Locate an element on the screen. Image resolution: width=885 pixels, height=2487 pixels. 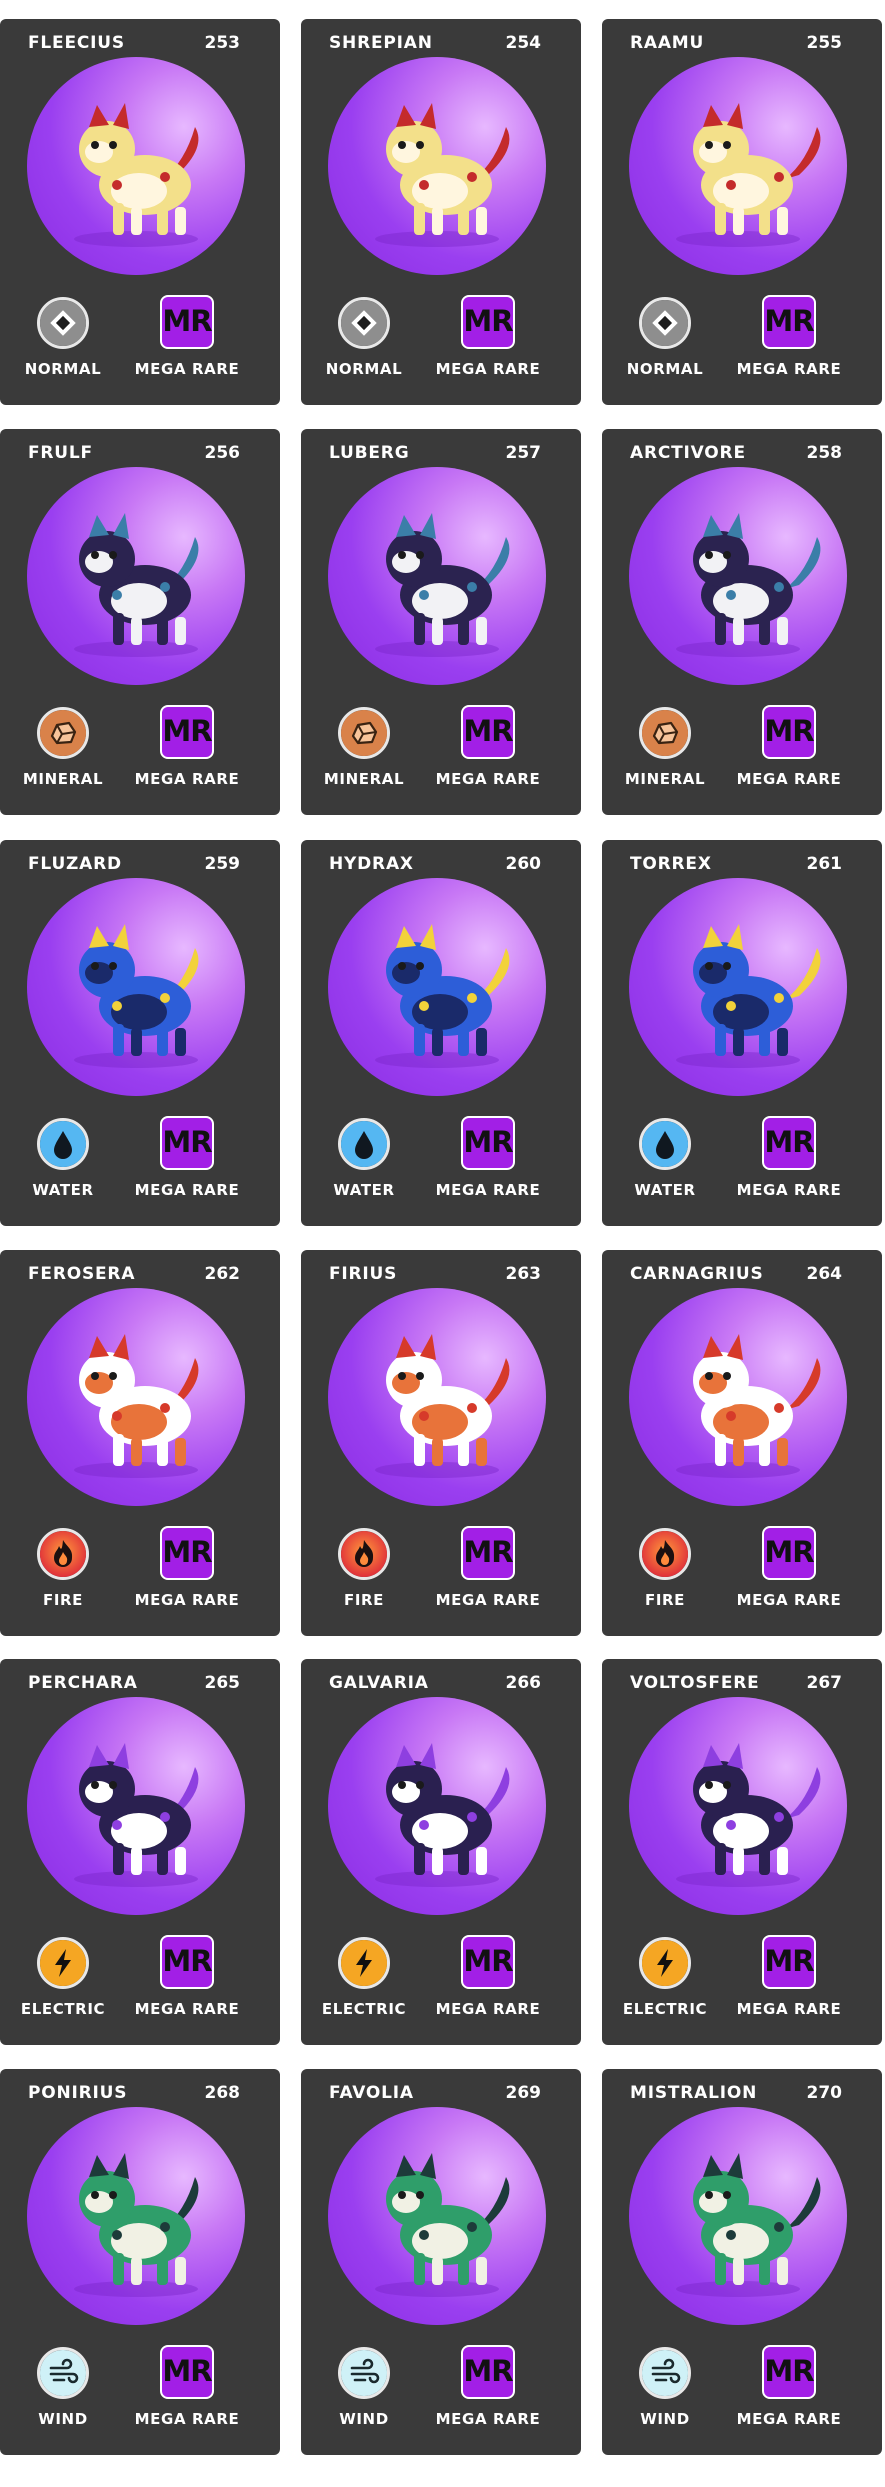
diamond-icon is located at coordinates (364, 323).